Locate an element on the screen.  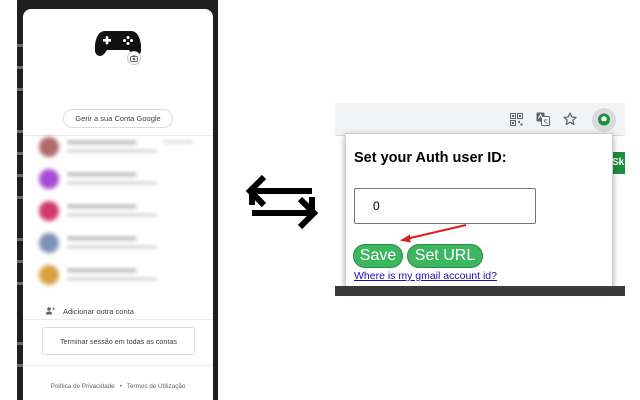
translate-icon is located at coordinates (543, 119).